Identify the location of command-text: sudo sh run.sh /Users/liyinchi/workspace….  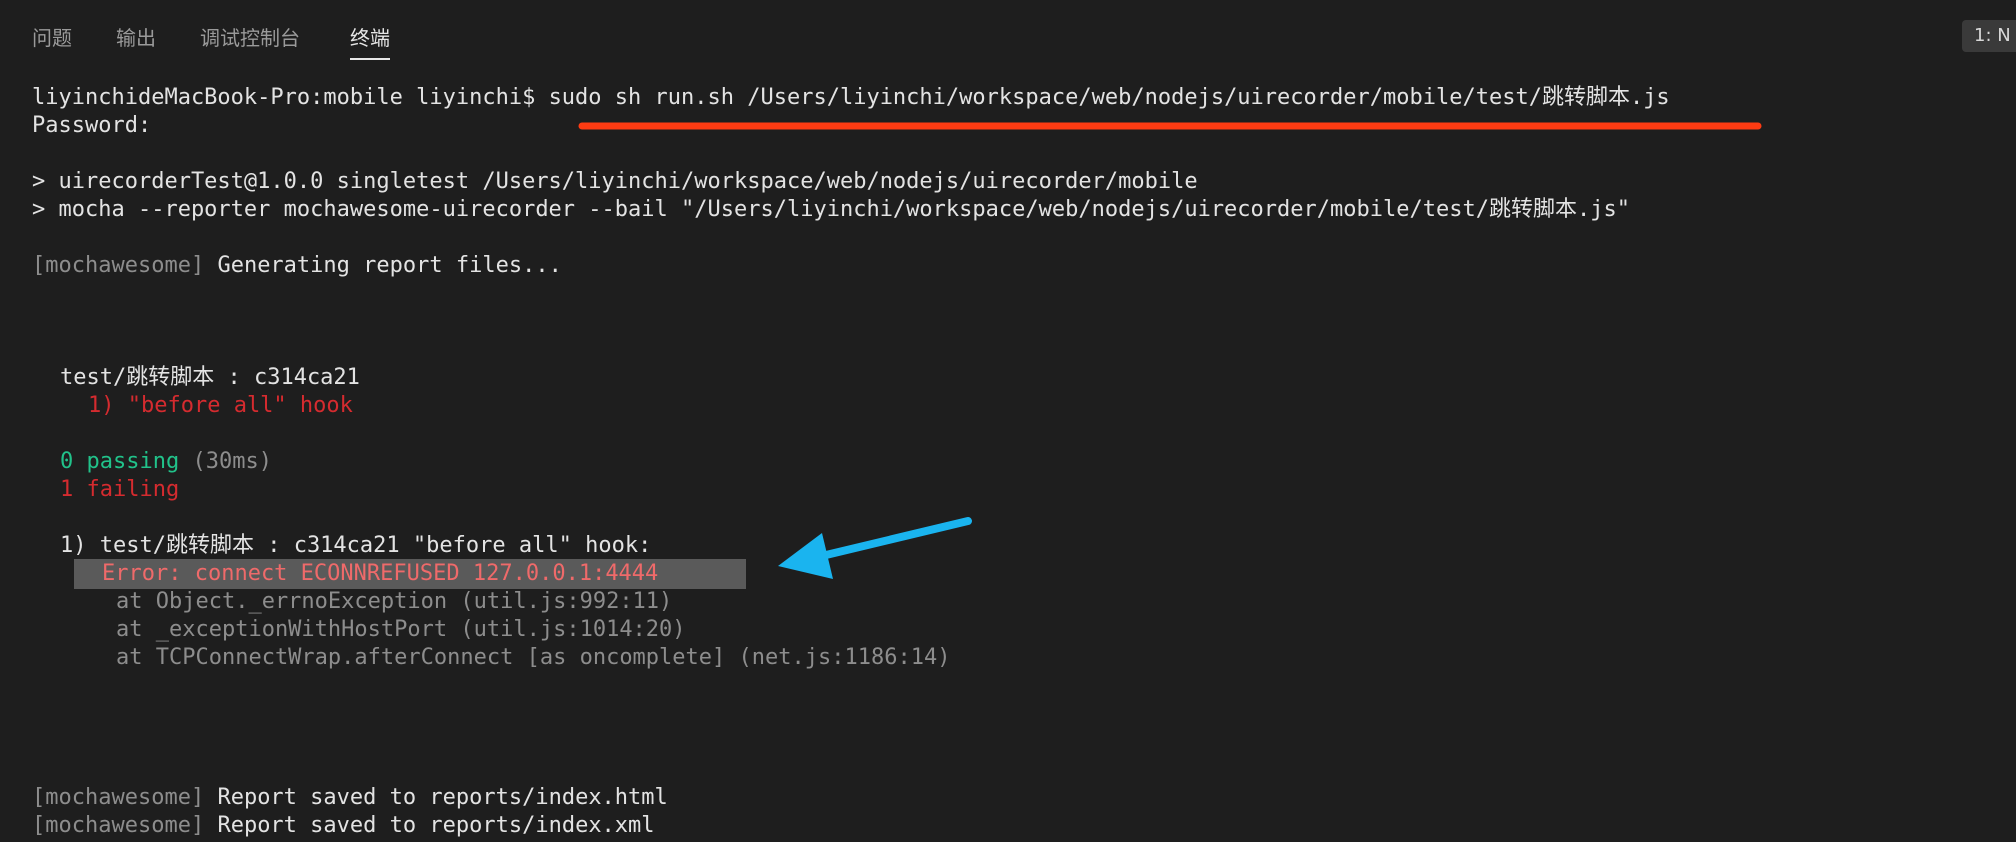
(1109, 97).